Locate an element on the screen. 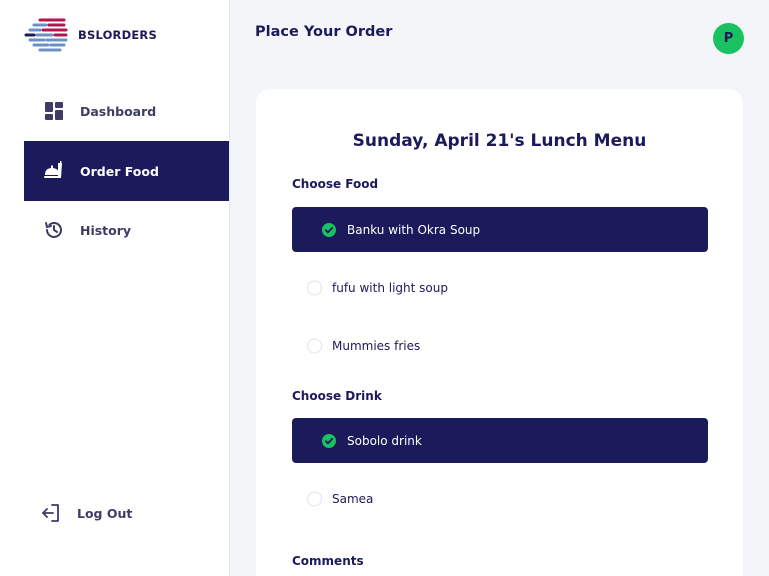  page-title: Place Your Order is located at coordinates (324, 32).